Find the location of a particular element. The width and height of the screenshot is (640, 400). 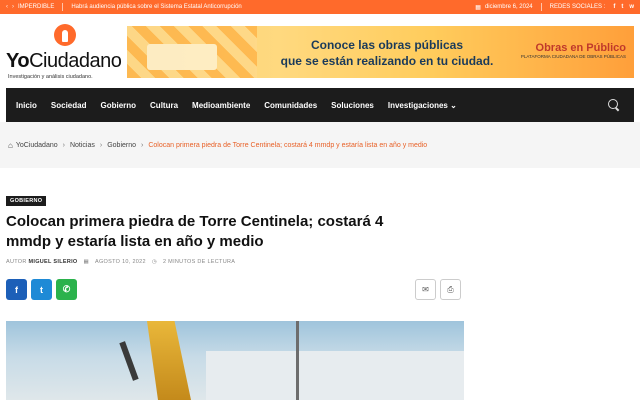

printer-icon: ⎙ is located at coordinates (450, 289).